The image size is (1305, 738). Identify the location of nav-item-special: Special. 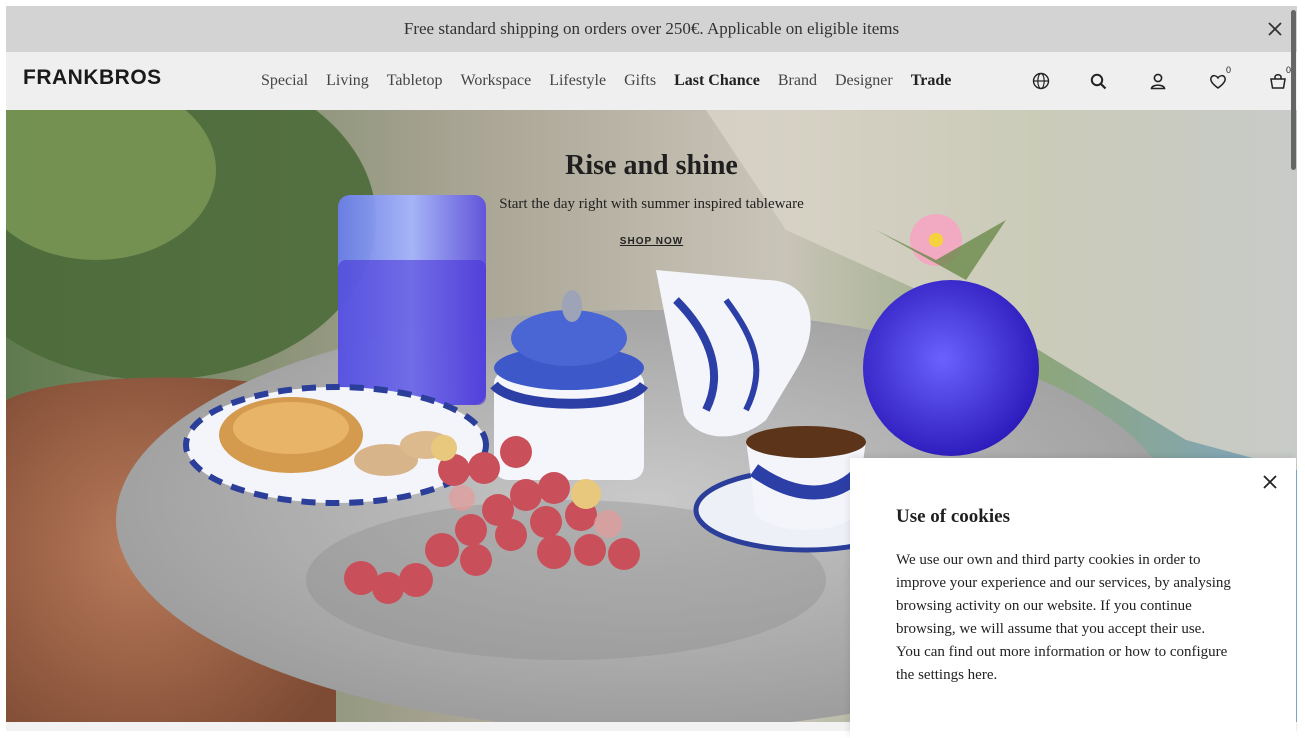
(284, 81).